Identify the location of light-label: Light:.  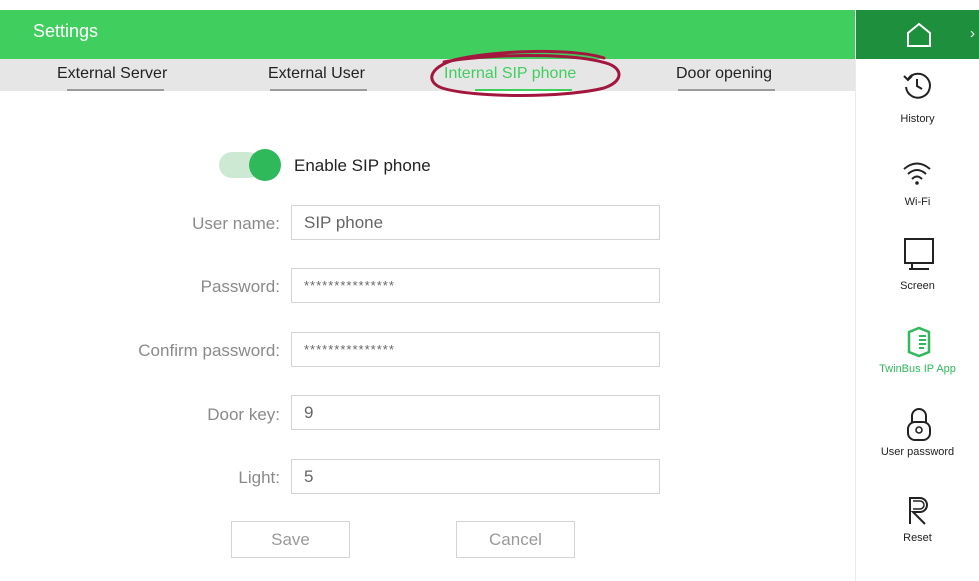
(259, 477).